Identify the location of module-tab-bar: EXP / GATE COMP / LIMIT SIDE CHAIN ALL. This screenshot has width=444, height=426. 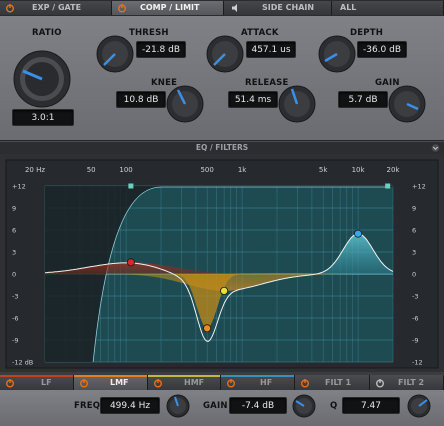
(222, 8).